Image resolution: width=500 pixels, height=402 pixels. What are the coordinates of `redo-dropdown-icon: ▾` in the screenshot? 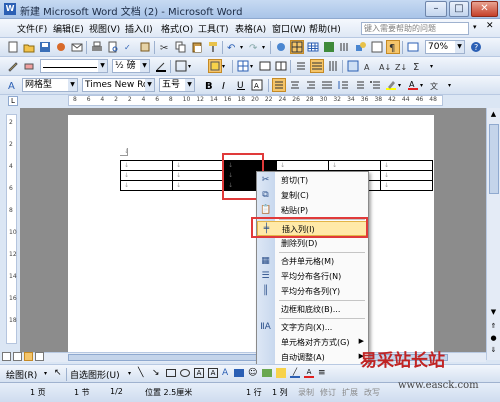 It's located at (263, 47).